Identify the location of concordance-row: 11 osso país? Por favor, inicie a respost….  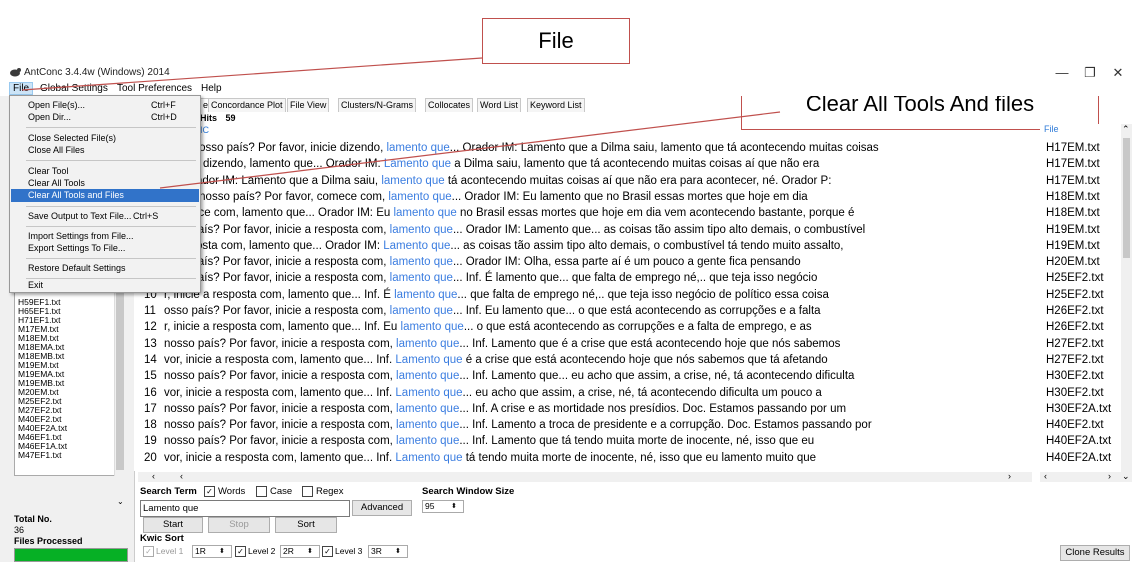
(584, 311).